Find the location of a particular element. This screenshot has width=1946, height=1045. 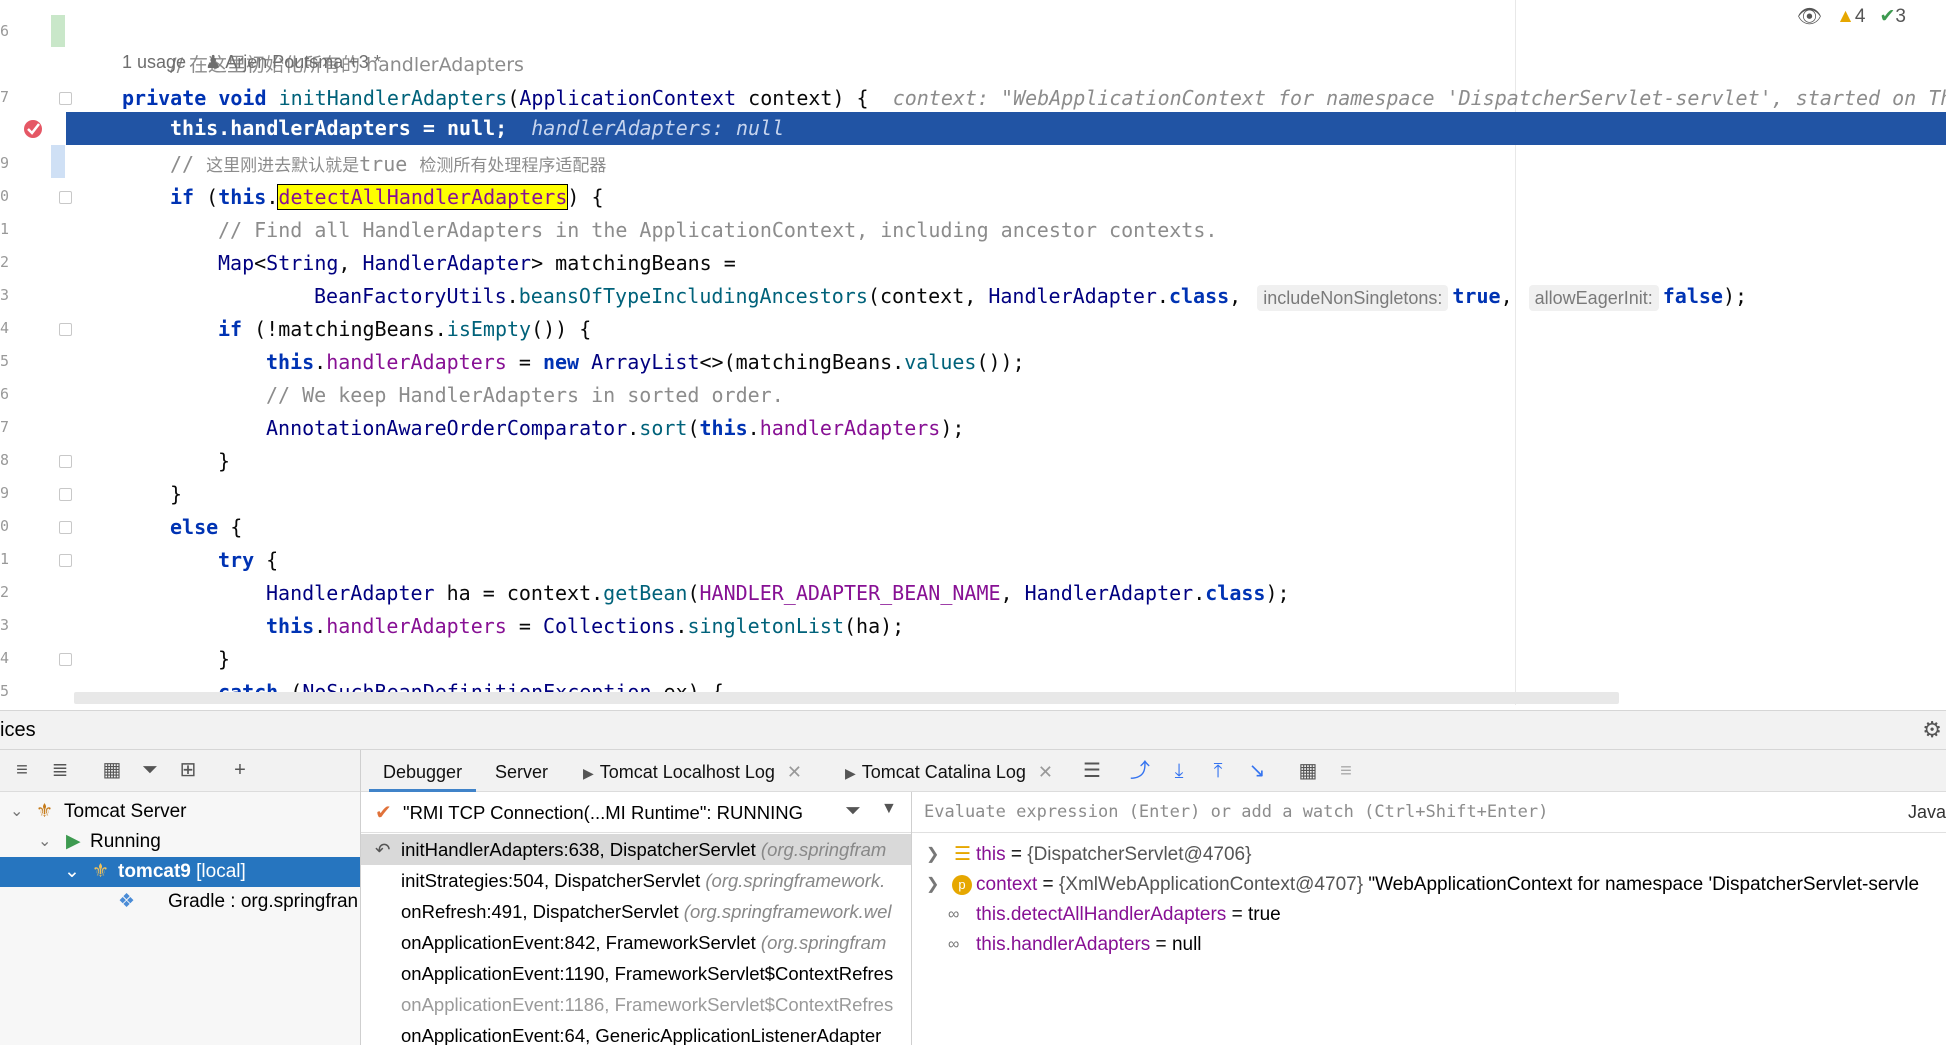

tomcat-icon: ⚜ is located at coordinates (45, 811).